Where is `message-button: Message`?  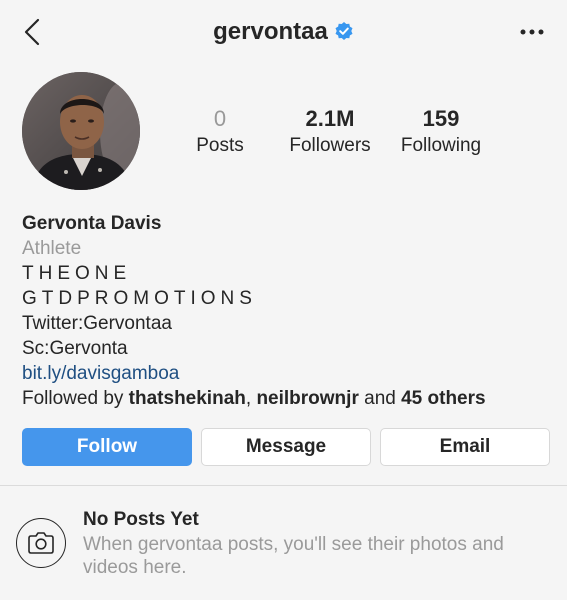 message-button: Message is located at coordinates (286, 447).